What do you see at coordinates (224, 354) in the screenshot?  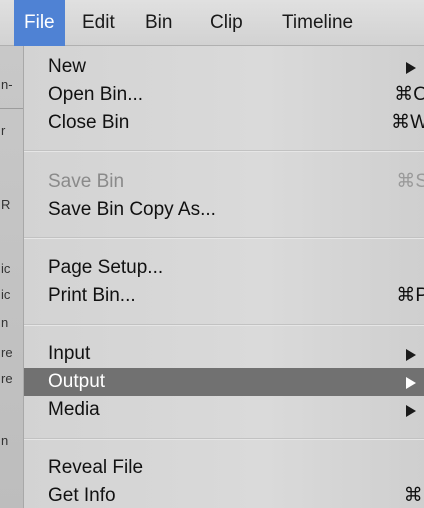 I see `menu-item-input: Input` at bounding box center [224, 354].